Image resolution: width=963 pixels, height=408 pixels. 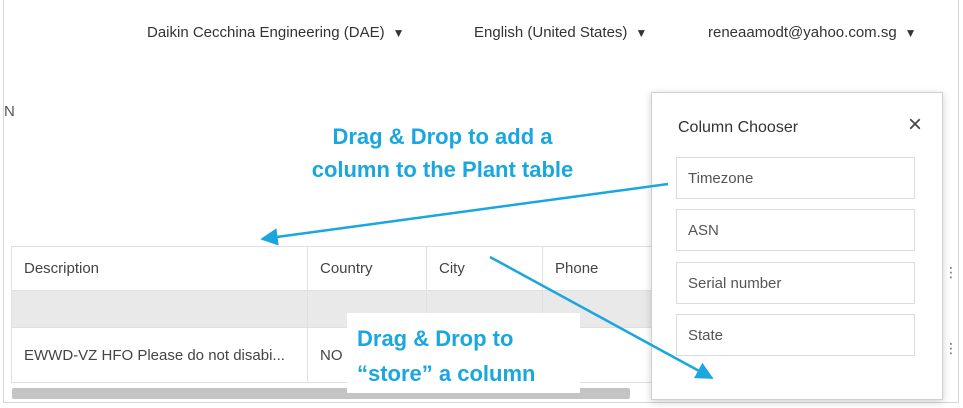 I want to click on column-header-country: Country, so click(x=367, y=268).